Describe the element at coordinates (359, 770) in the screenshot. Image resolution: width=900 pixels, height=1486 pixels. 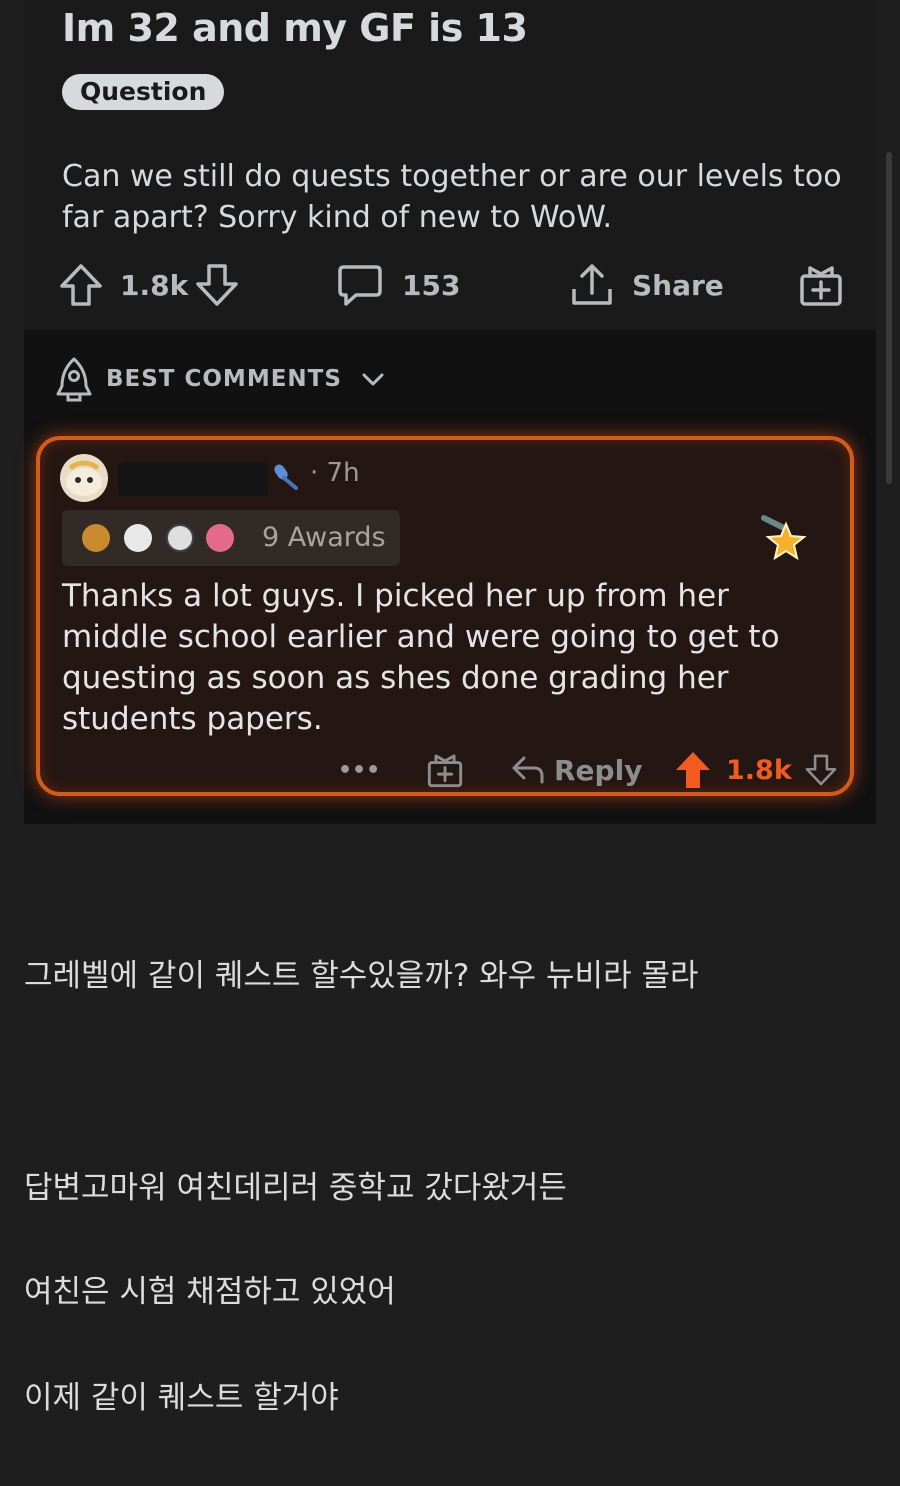
I see `more-options-button: •••` at that location.